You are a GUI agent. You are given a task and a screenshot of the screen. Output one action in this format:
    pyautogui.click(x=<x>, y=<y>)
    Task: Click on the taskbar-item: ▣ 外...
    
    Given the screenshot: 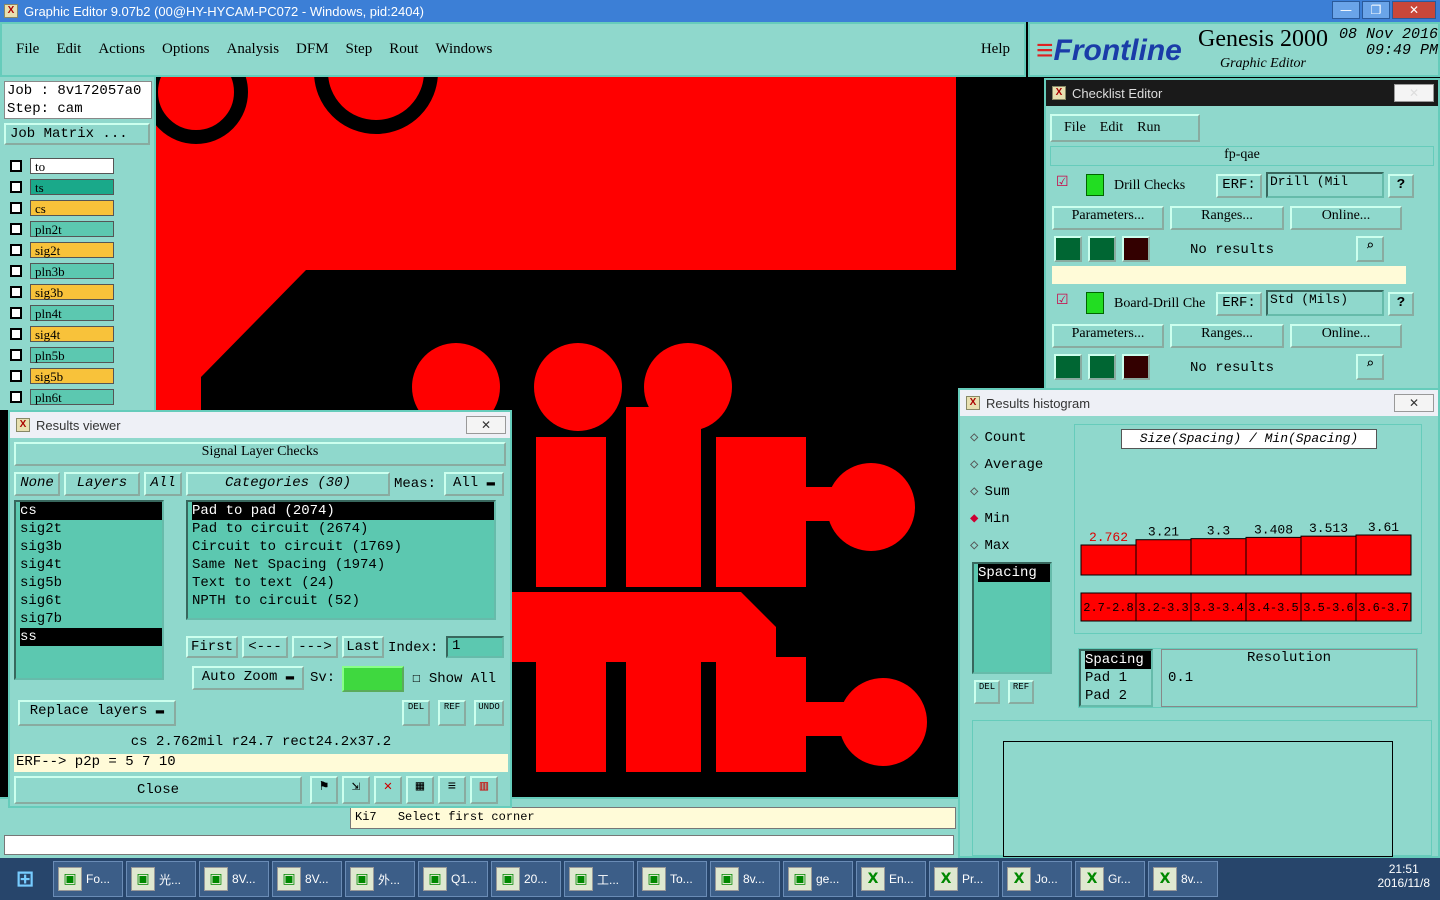 What is the action you would take?
    pyautogui.click(x=380, y=879)
    